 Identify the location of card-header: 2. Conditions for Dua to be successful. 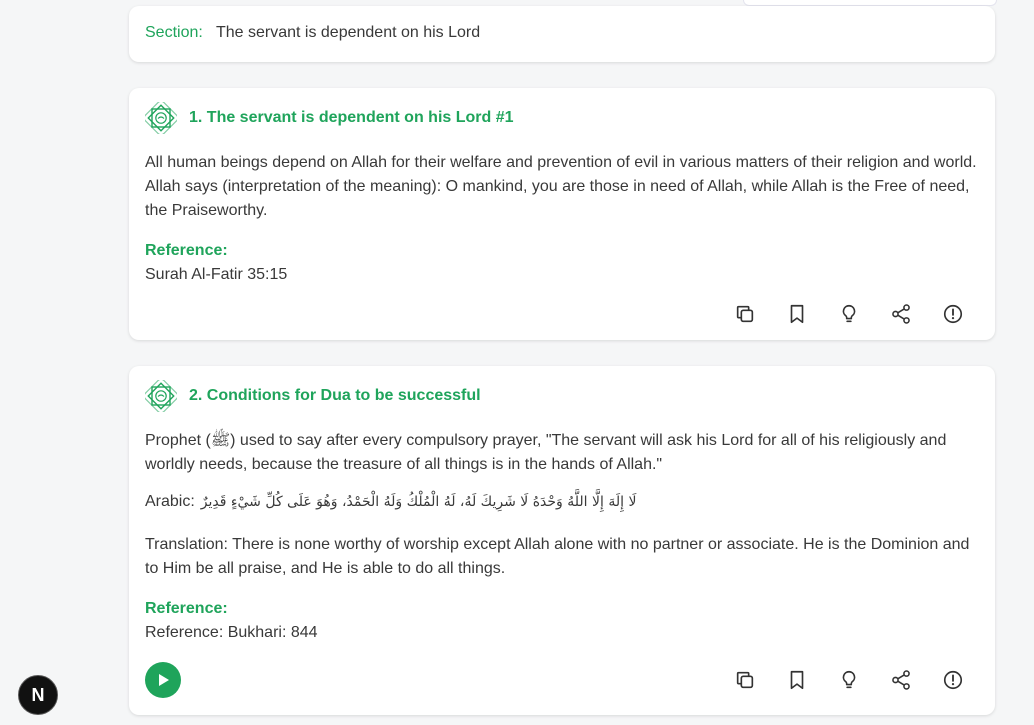
(313, 396).